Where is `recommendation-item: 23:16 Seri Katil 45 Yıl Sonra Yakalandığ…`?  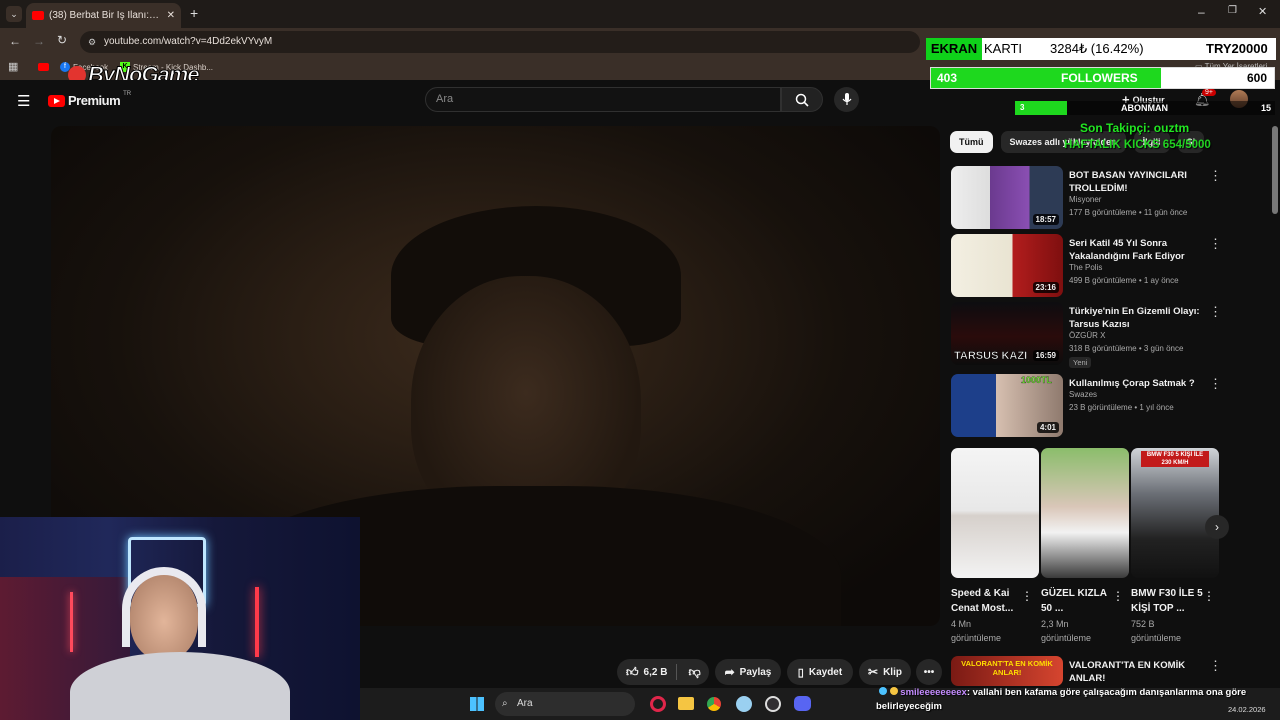
recommendation-item: 23:16 Seri Katil 45 Yıl Sonra Yakalandığ… is located at coordinates (1111, 266).